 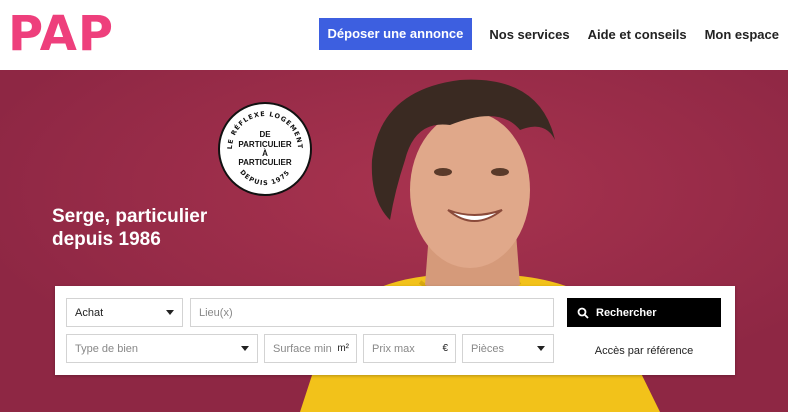 I want to click on stamp-ring-bottom-text: DEPUIS 1975, so click(x=264, y=177).